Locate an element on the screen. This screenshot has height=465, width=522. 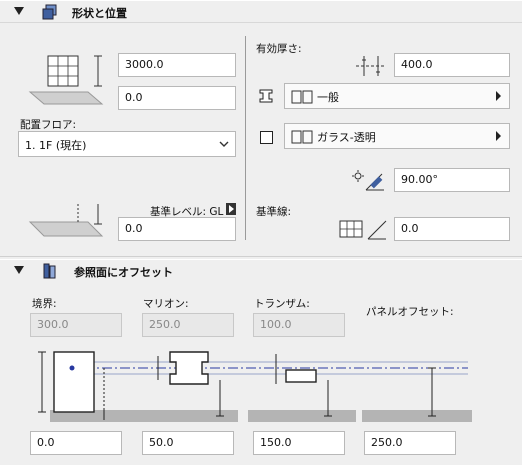
transom-label: トランザム: is located at coordinates (282, 304).